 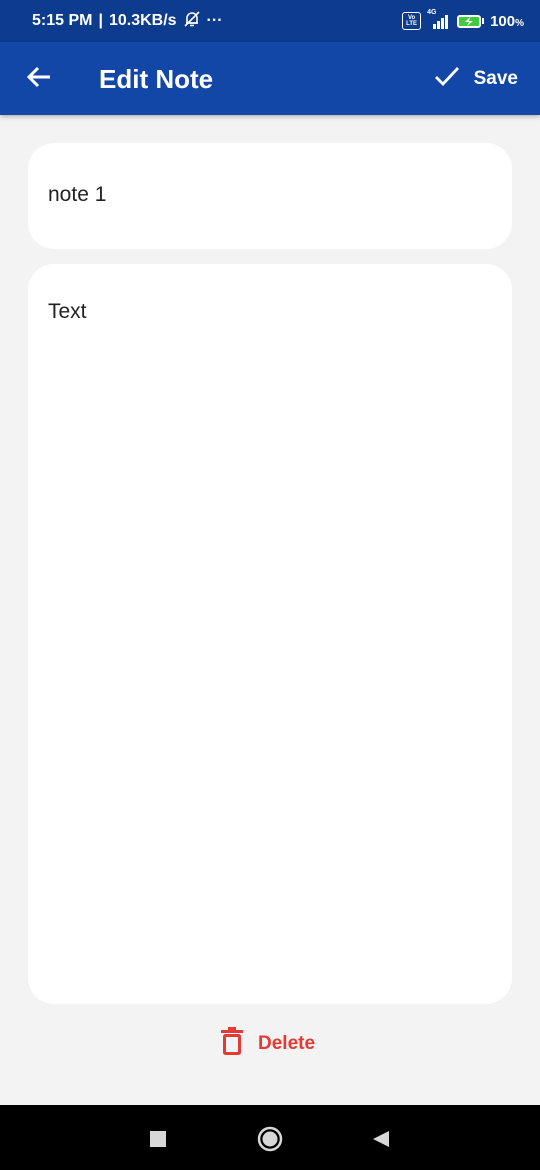 I want to click on system-back-button, so click(x=382, y=1138).